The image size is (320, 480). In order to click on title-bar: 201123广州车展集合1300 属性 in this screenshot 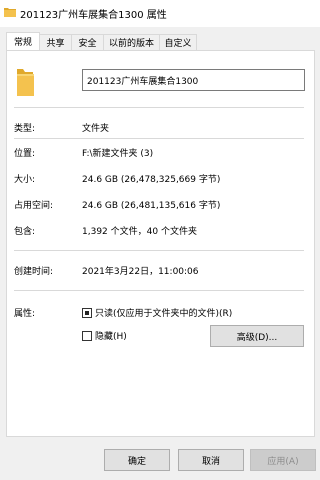, I will do `click(160, 13)`.